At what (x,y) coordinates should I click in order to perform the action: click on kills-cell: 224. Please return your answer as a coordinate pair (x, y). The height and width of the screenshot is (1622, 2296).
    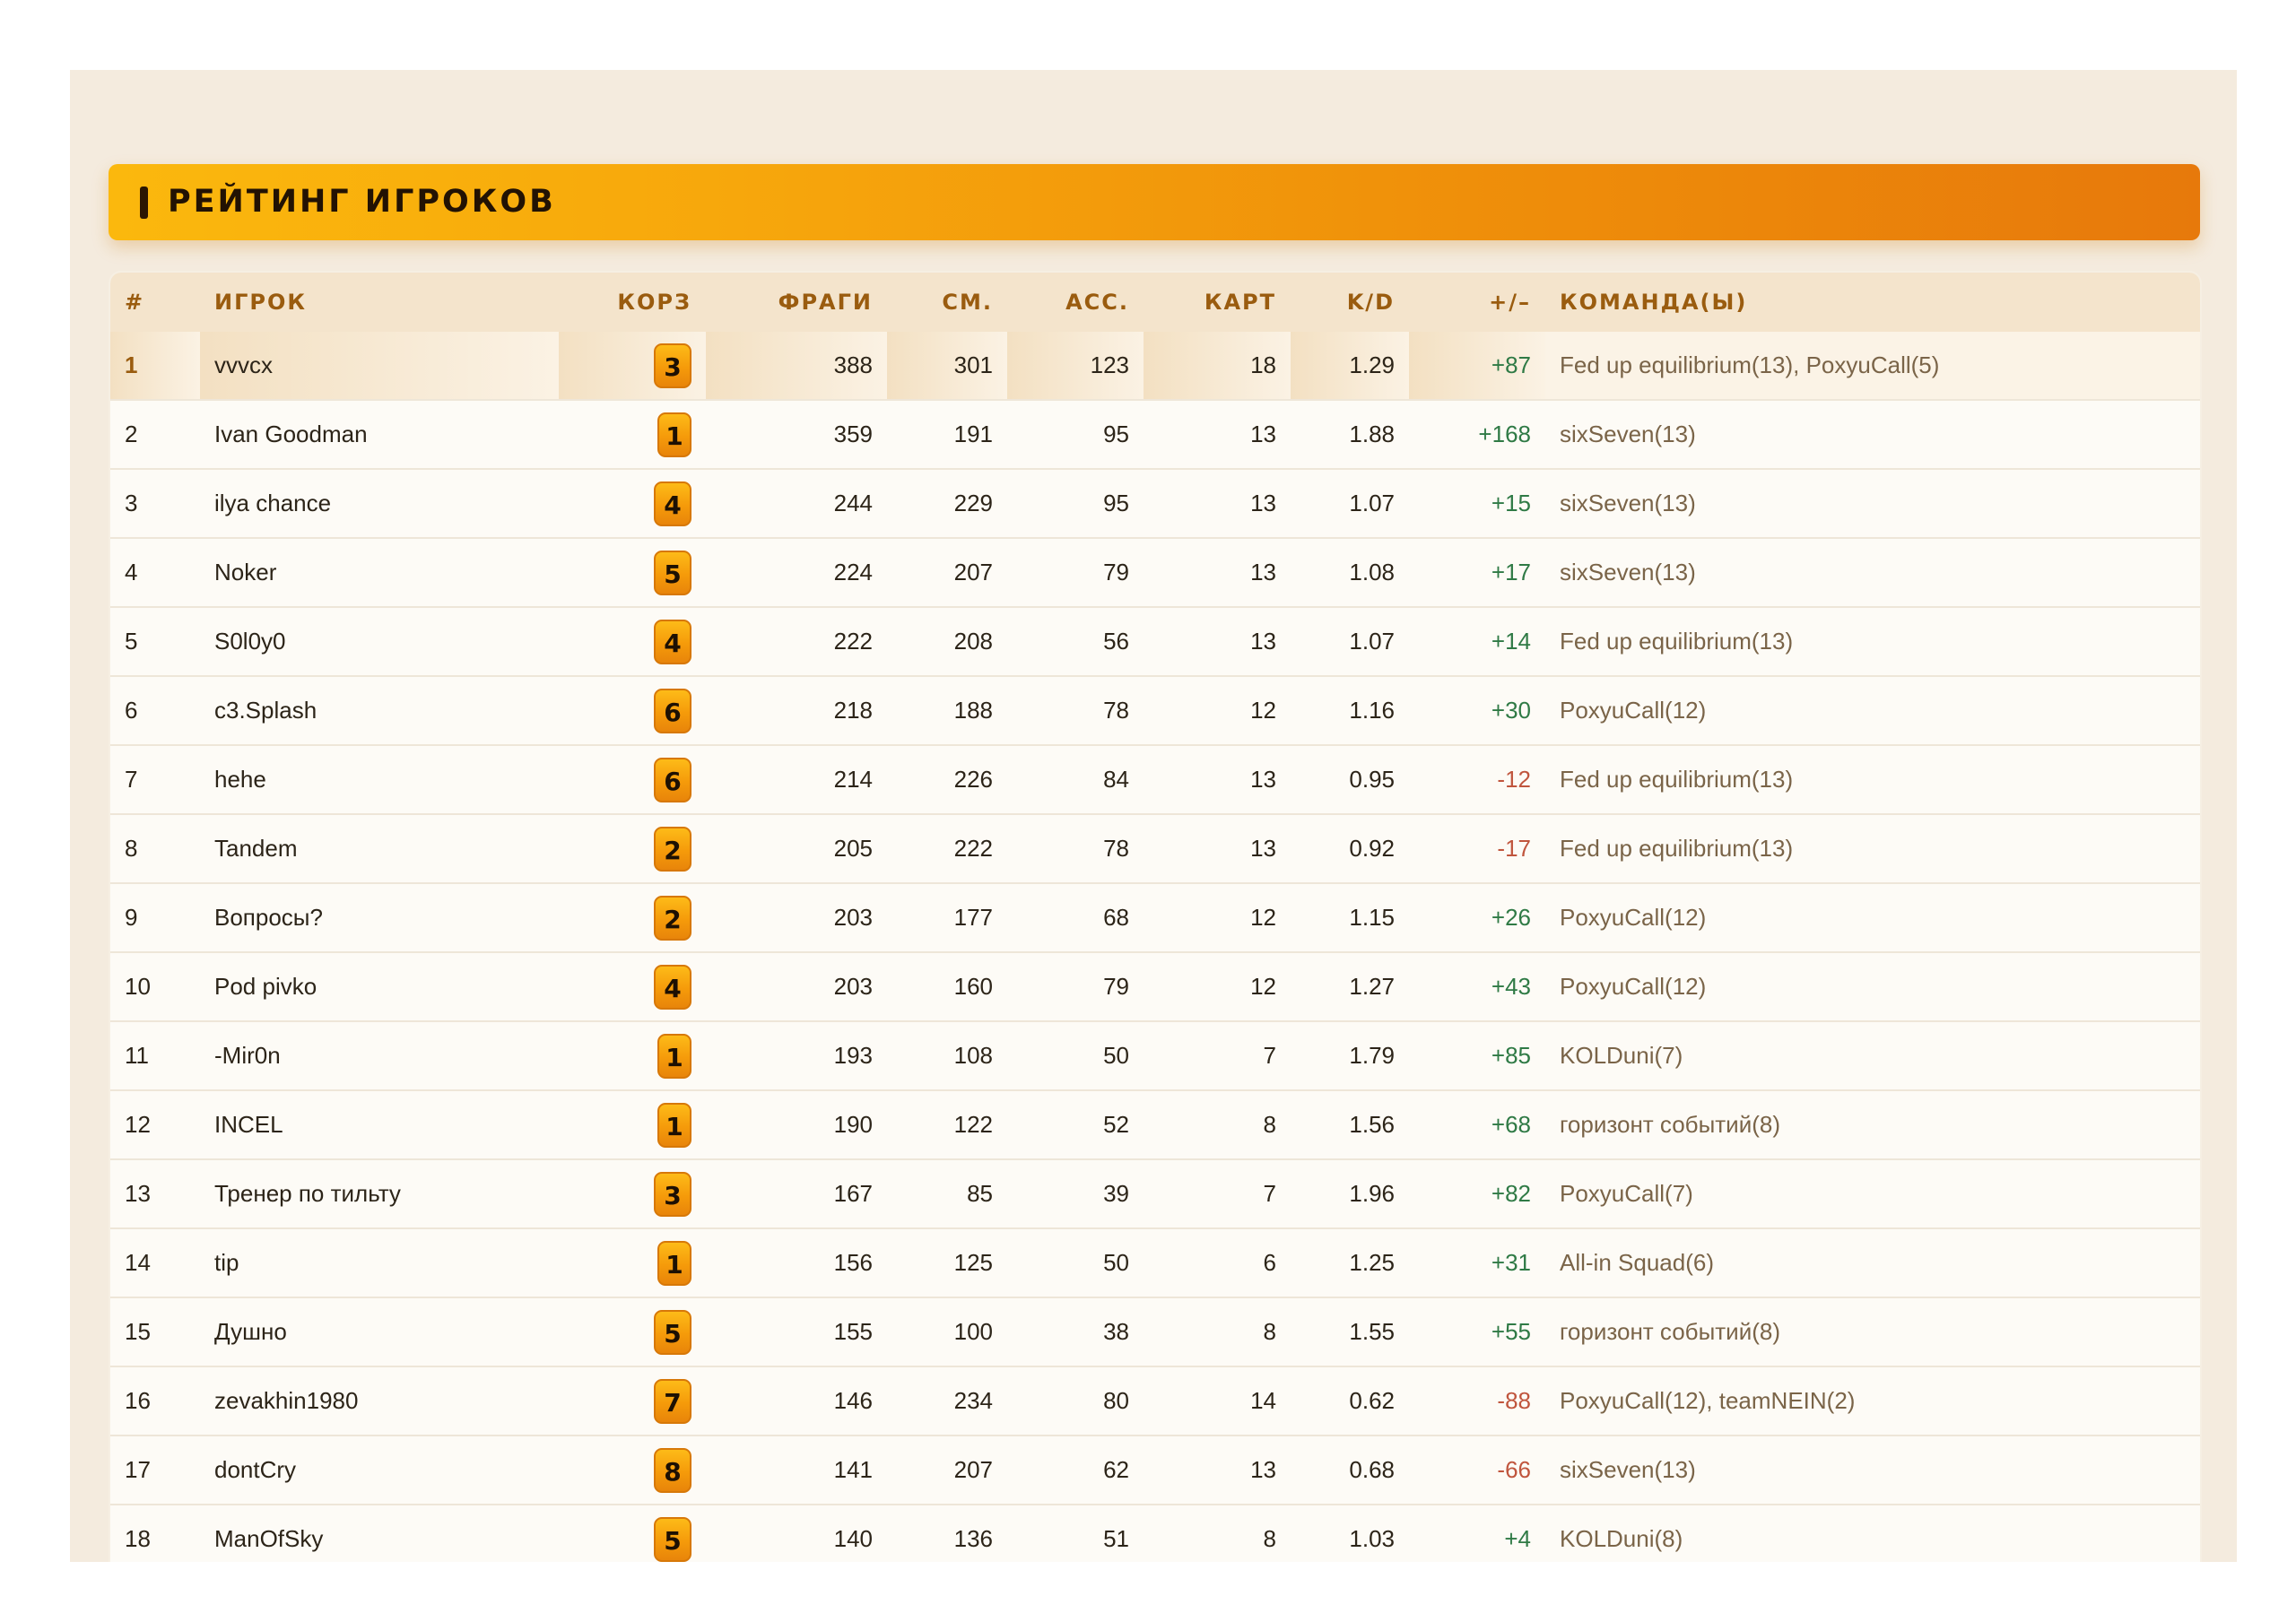
    Looking at the image, I should click on (796, 573).